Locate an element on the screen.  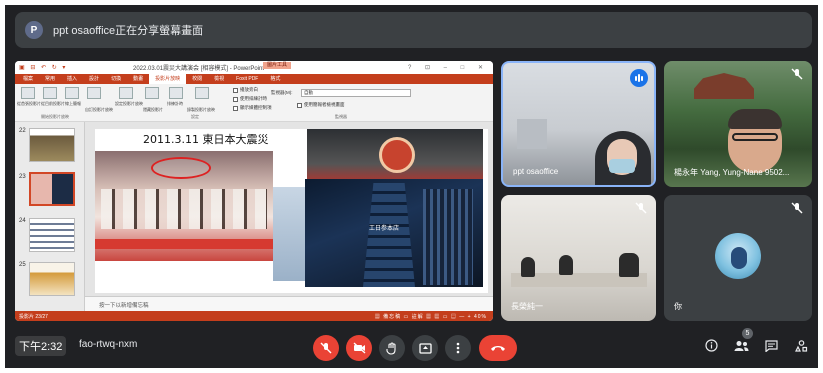
participant-tile-presenter: ppt osaoffice is located at coordinates (578, 124).